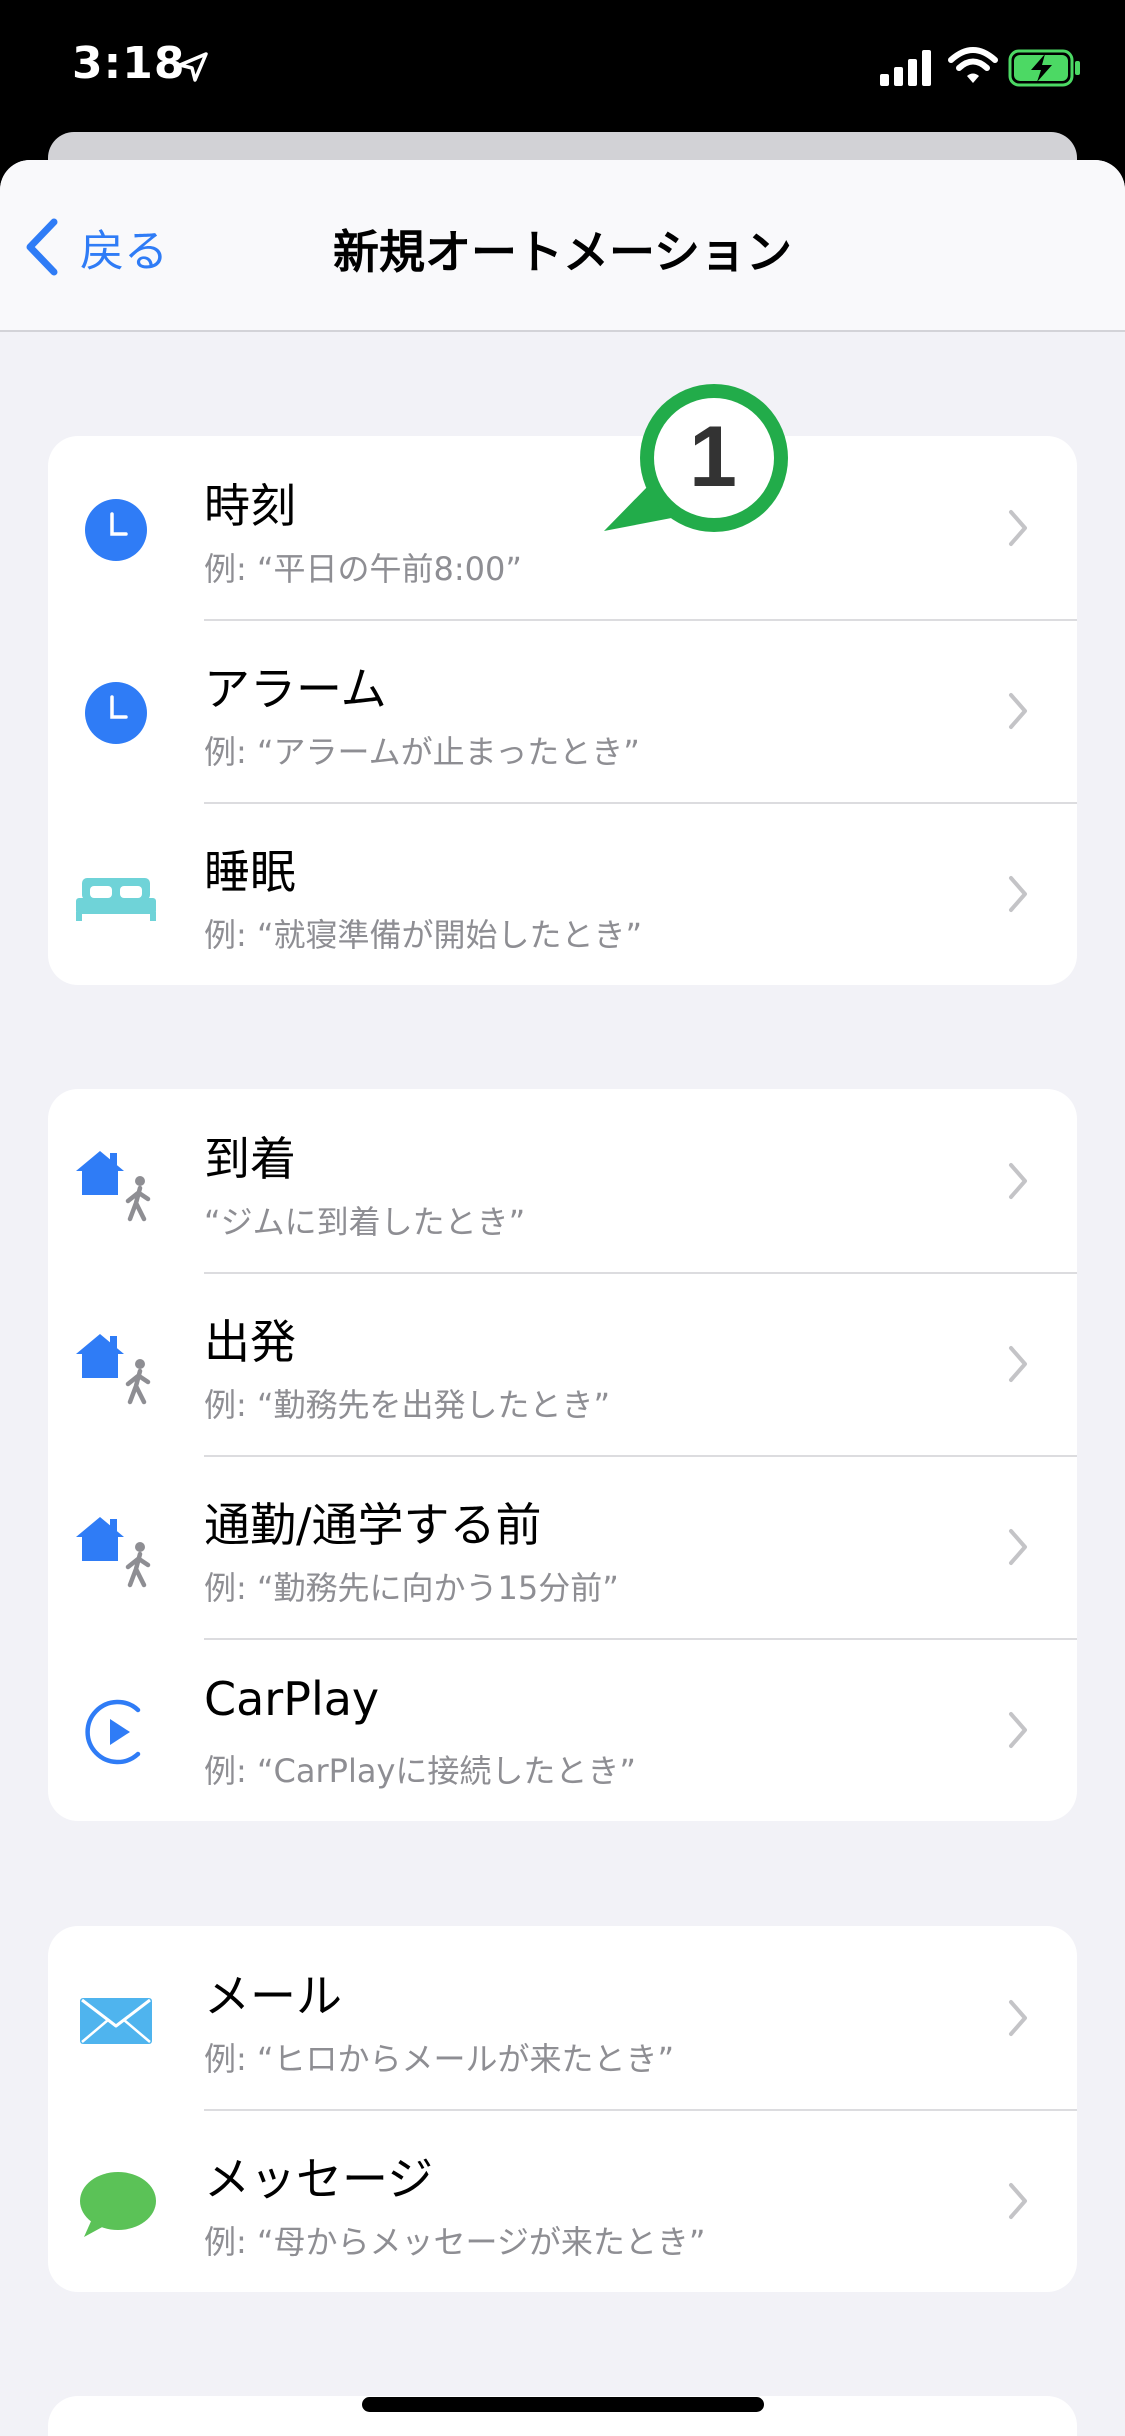 The width and height of the screenshot is (1125, 2436). What do you see at coordinates (439, 2059) in the screenshot?
I see `trigger-subtitle: 例: “ヒロからメールが来たとき”` at bounding box center [439, 2059].